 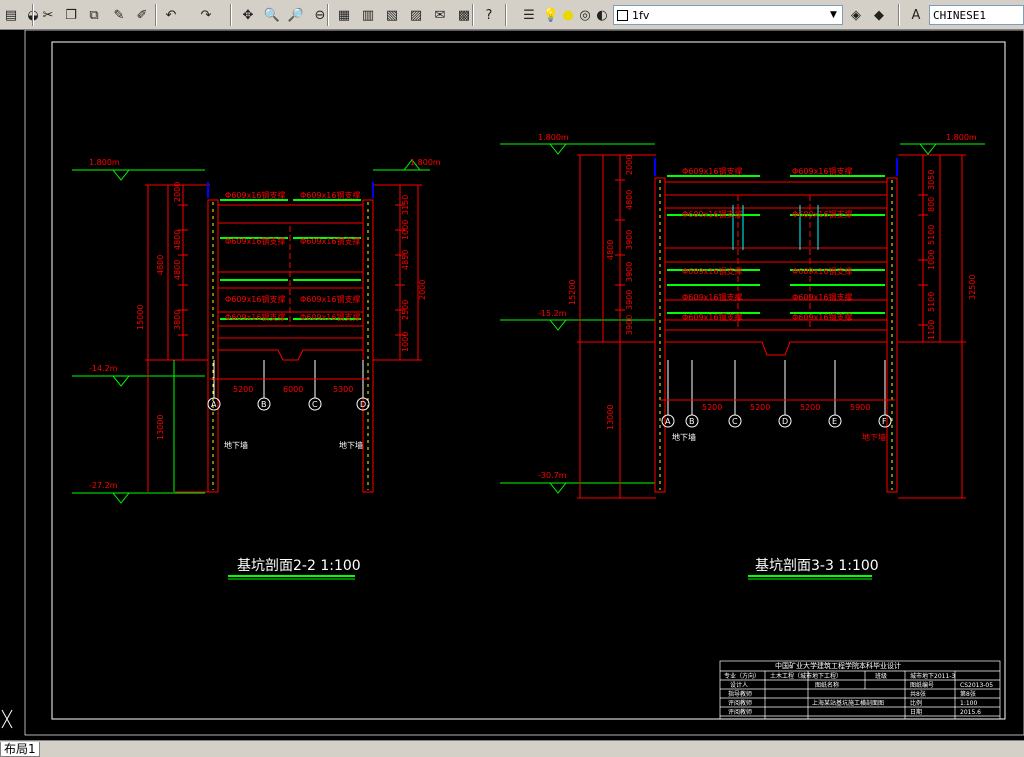 What do you see at coordinates (255, 195) in the screenshot?
I see `strut-22-1l: Φ609x16钢支撑` at bounding box center [255, 195].